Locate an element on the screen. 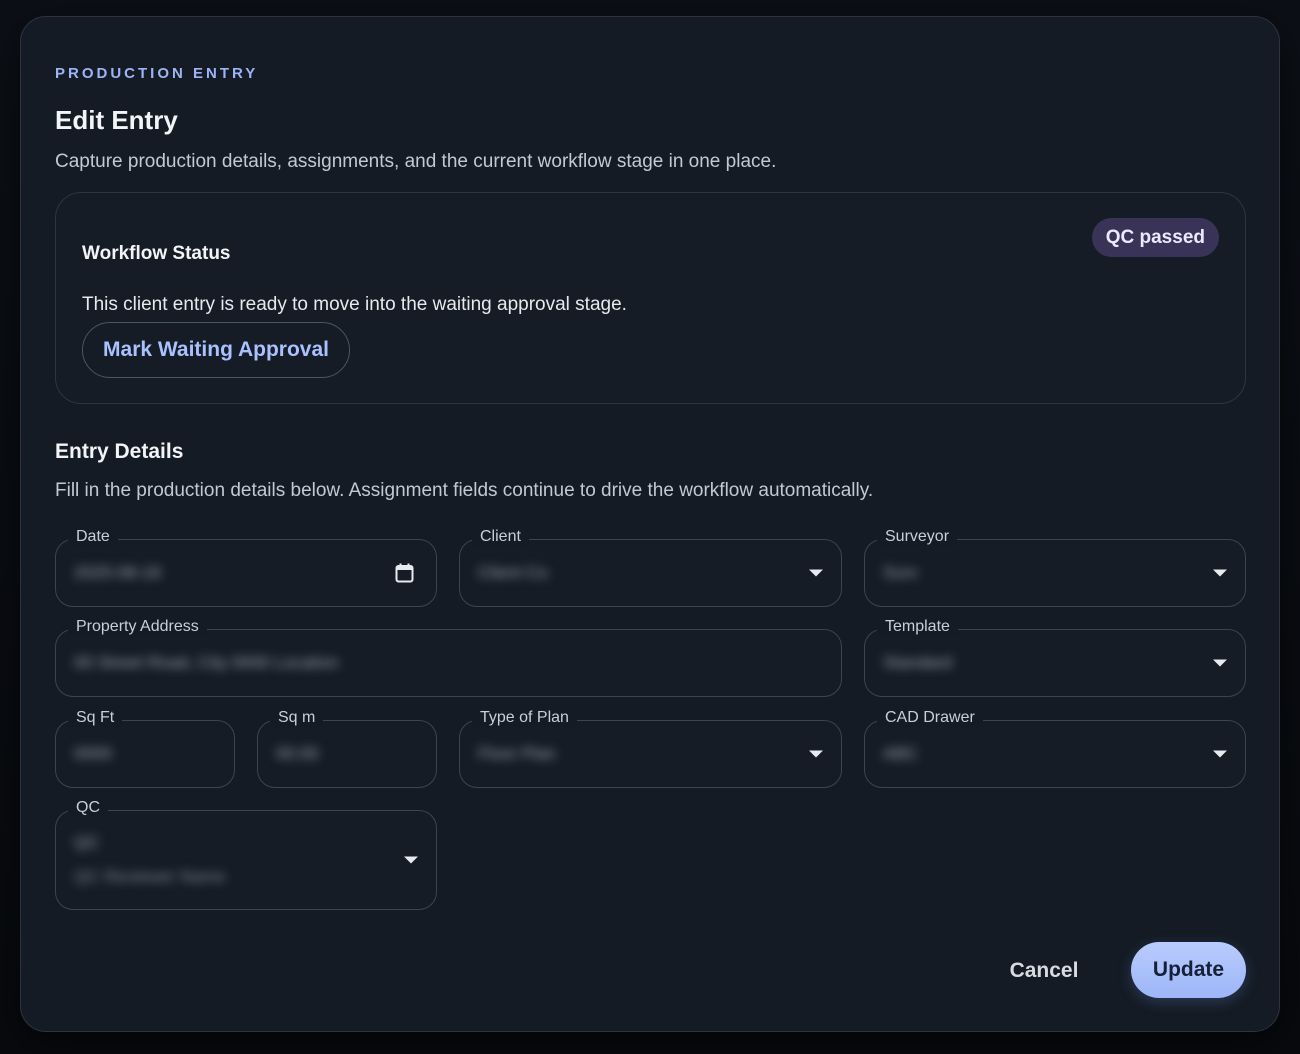  property-address-value: 00 Street Road, City 0000 Location is located at coordinates (206, 662).